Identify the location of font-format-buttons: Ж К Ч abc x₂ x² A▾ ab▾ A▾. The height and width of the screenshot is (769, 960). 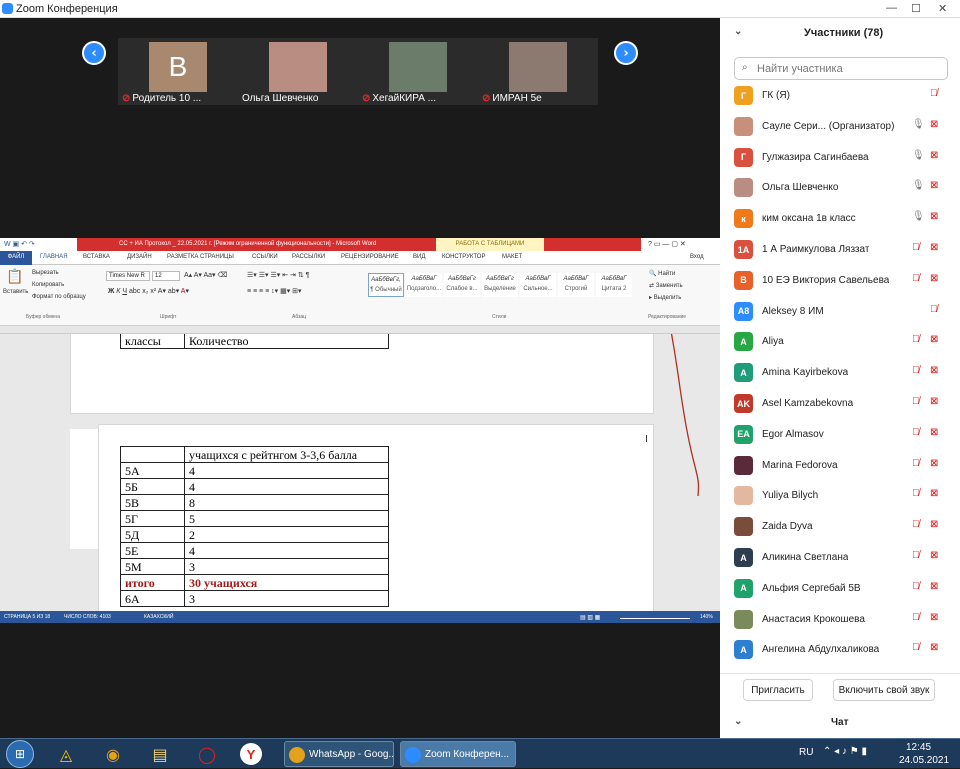
(148, 291).